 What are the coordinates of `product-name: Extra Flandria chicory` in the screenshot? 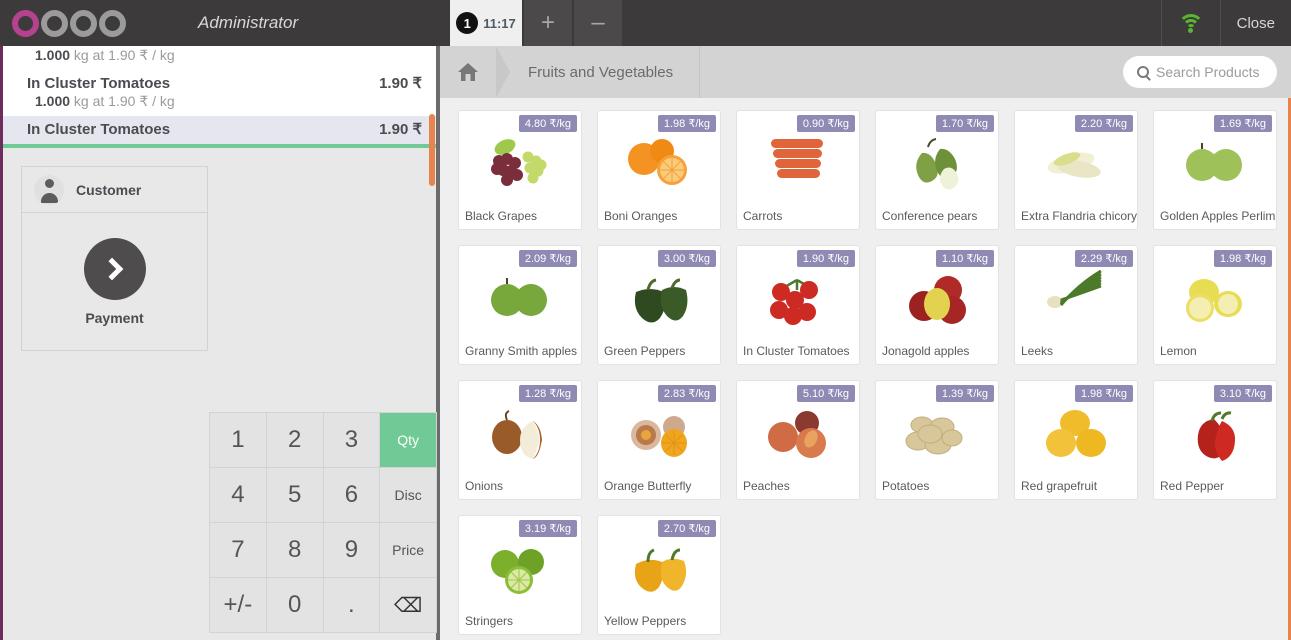 It's located at (1079, 216).